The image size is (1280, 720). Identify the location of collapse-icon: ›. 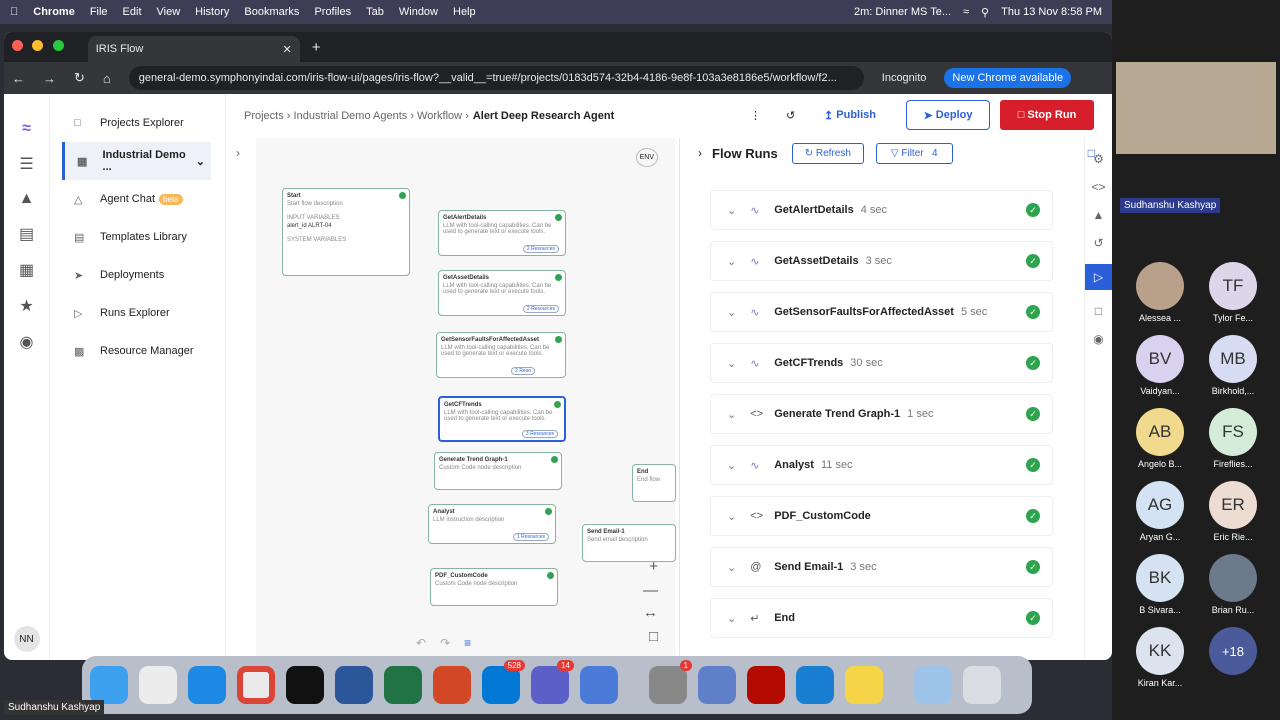
(700, 153).